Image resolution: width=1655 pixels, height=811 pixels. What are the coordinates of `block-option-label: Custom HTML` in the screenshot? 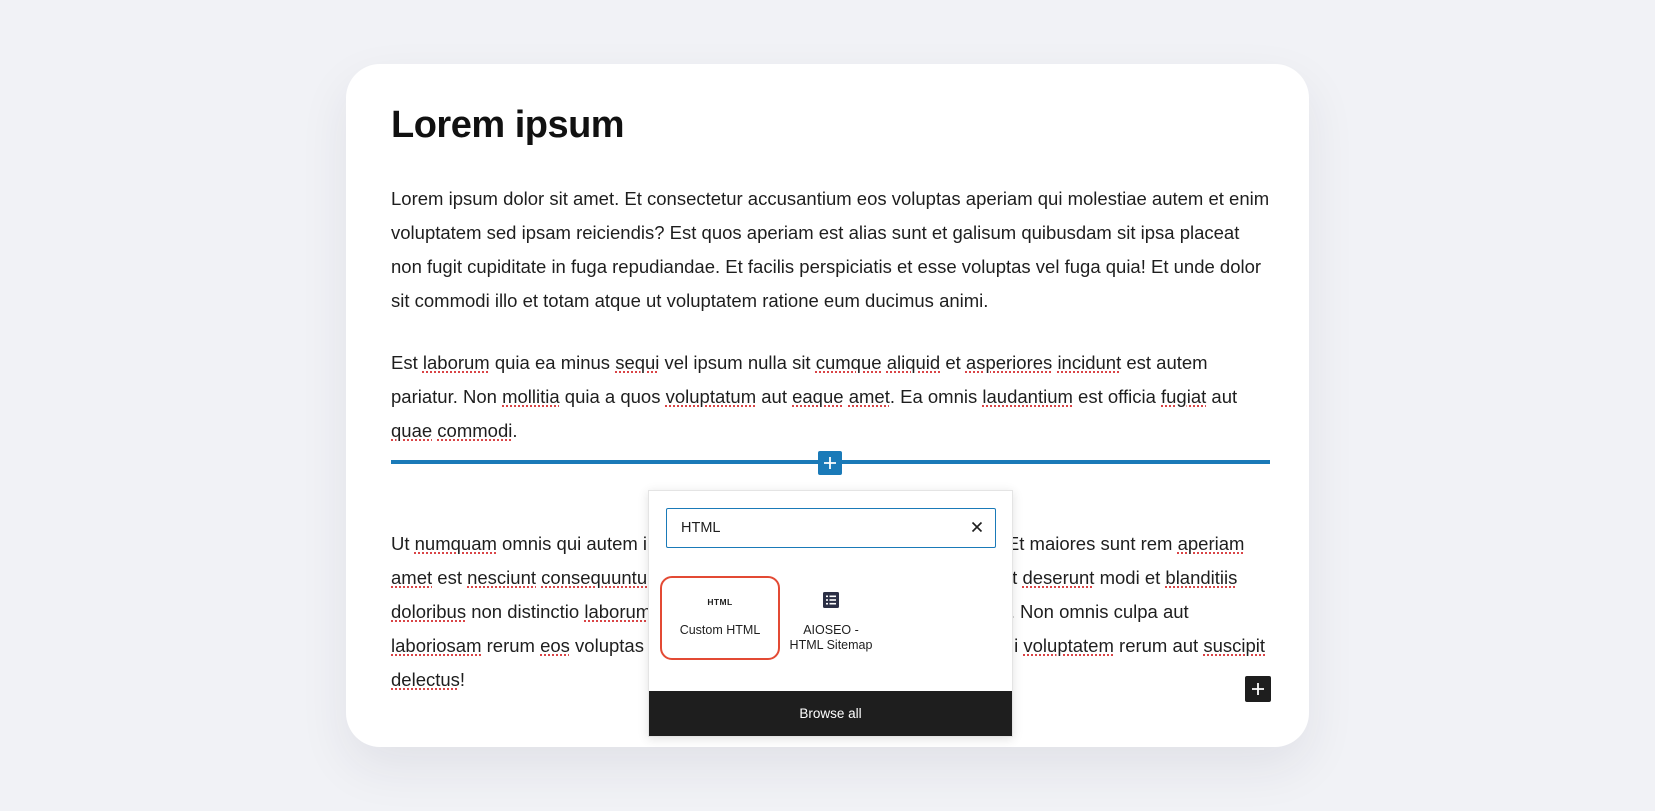 It's located at (720, 630).